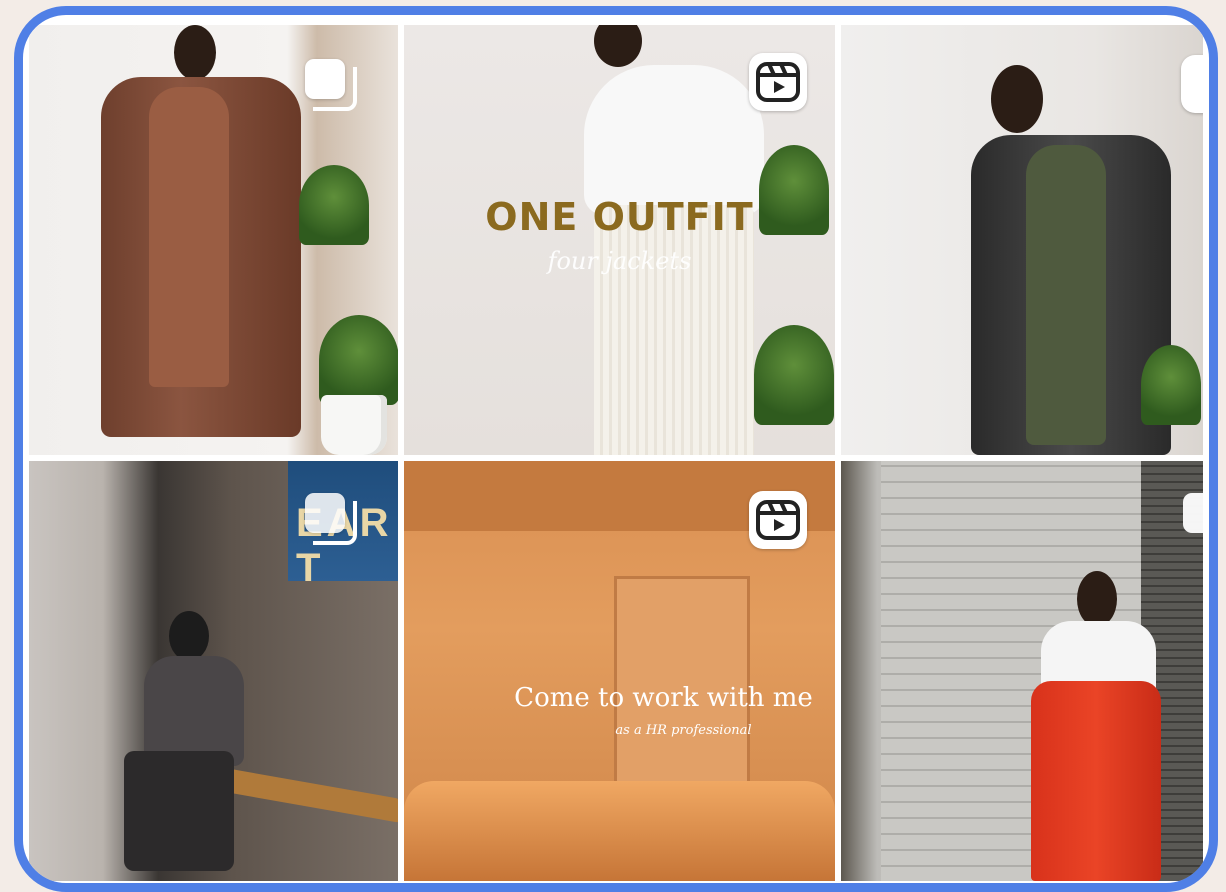  Describe the element at coordinates (1096, 781) in the screenshot. I see `red-dress` at that location.